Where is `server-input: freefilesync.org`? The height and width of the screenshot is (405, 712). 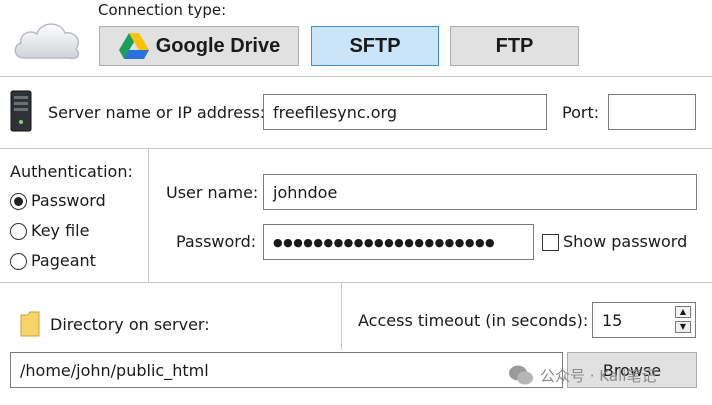 server-input: freefilesync.org is located at coordinates (405, 112).